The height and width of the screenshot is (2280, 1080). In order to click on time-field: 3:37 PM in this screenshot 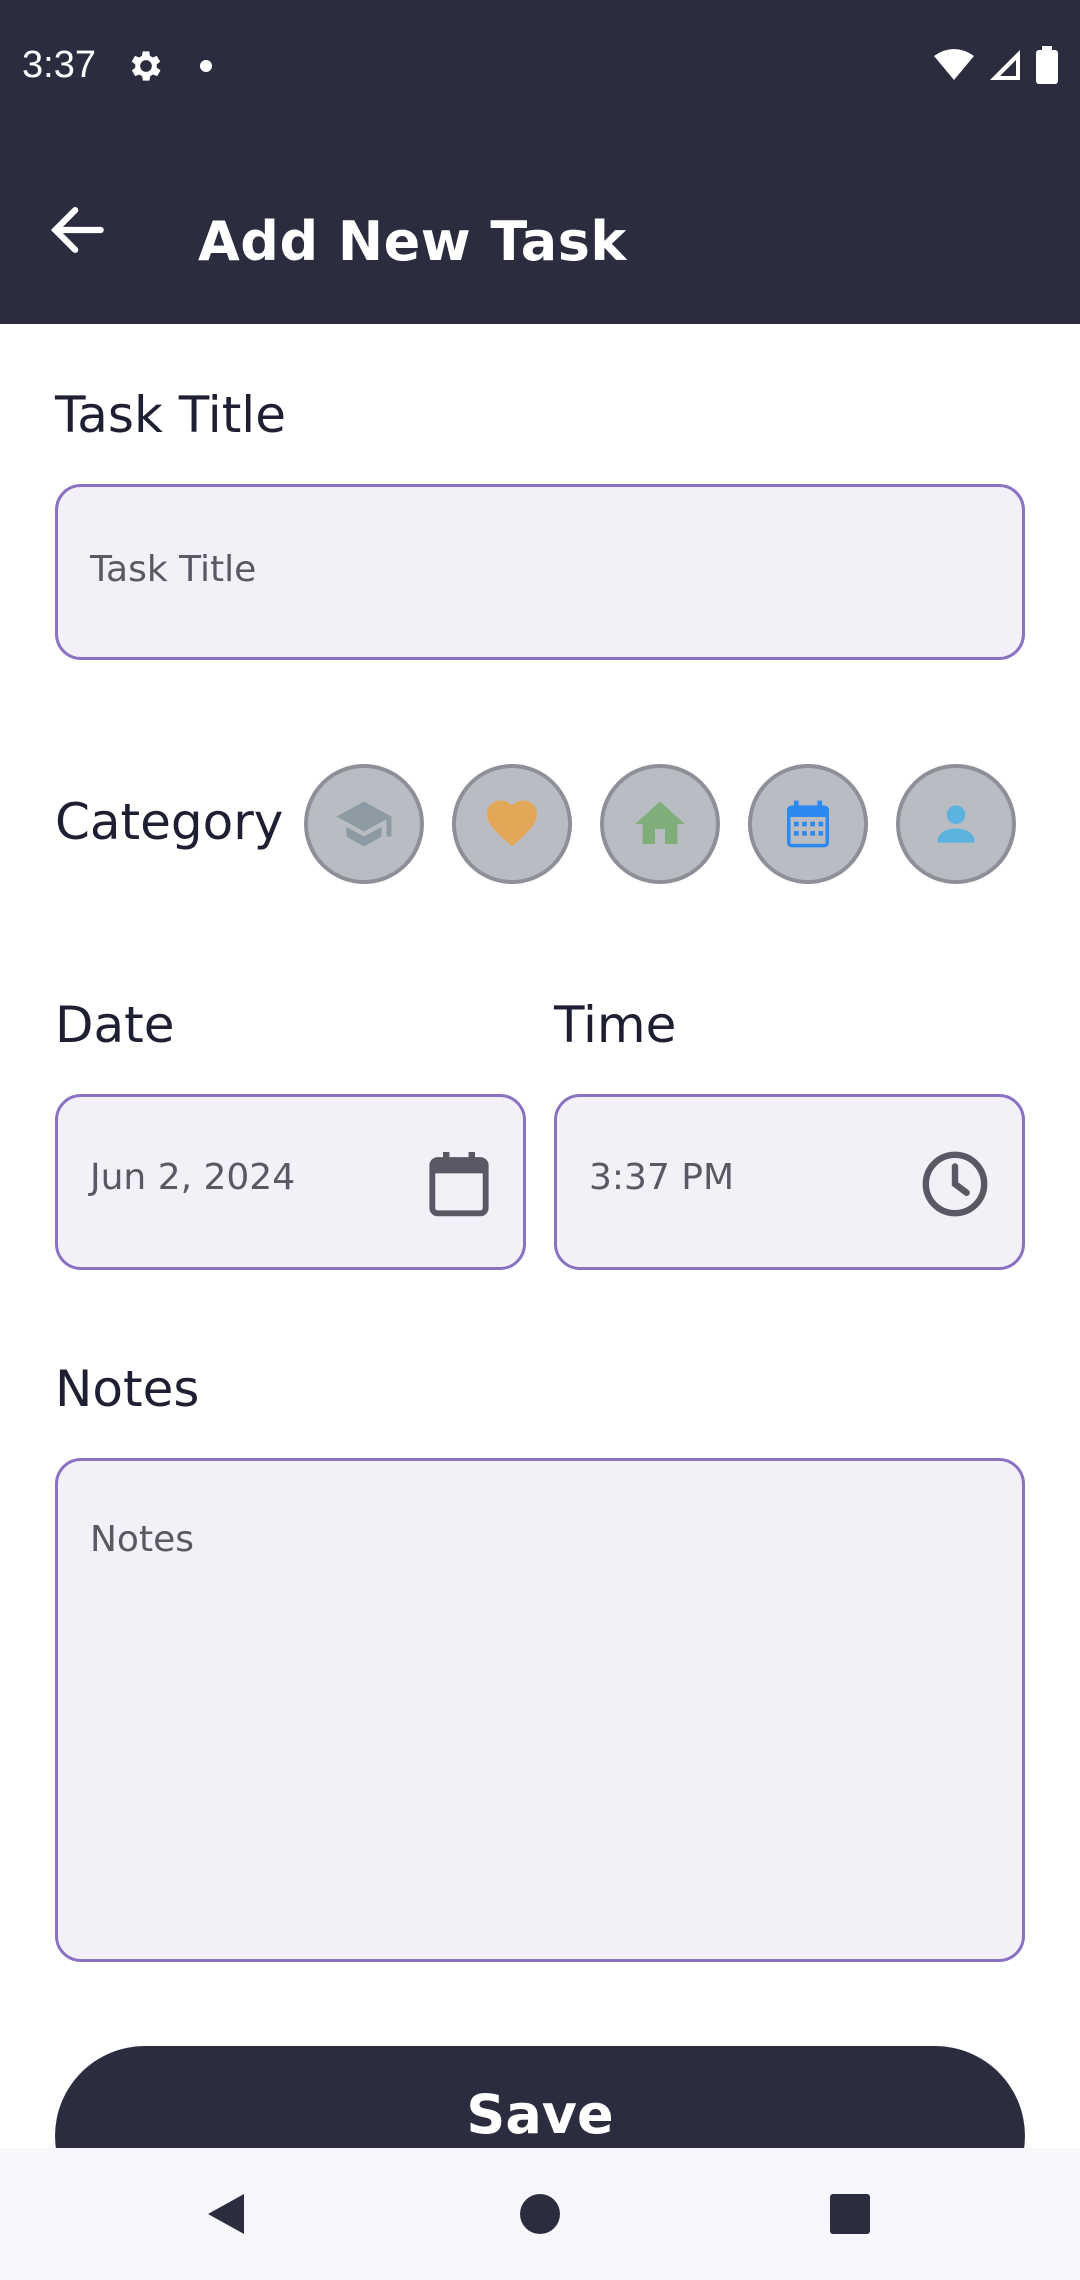, I will do `click(789, 1182)`.